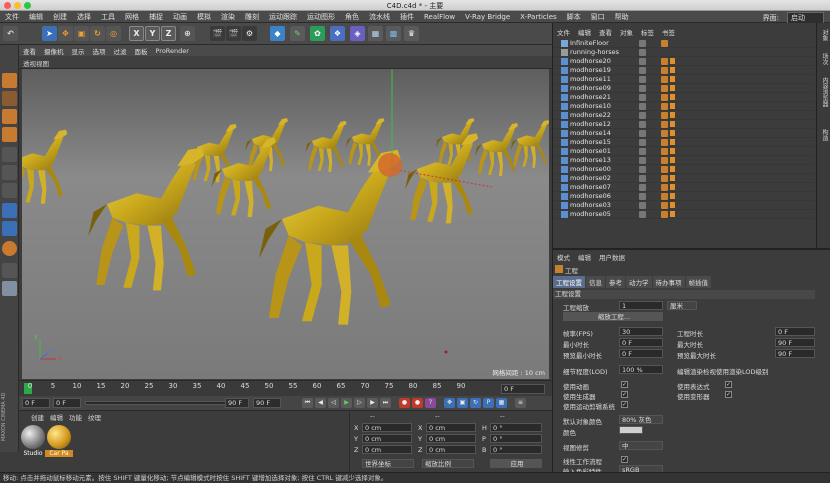  I want to click on x-axis-lock-icon: X, so click(136, 33).